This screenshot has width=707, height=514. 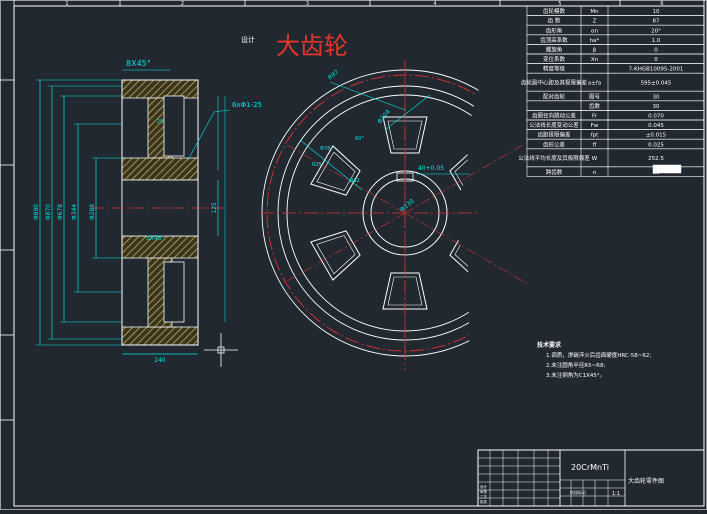 I want to click on param-name: 精度等级, so click(x=554, y=69).